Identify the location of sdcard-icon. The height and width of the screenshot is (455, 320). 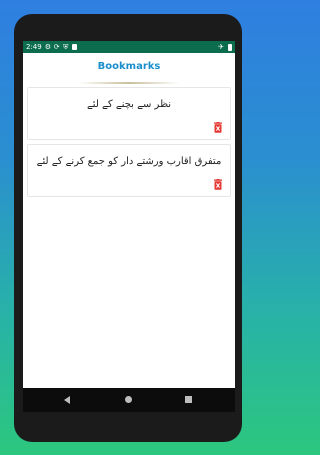
(74, 47).